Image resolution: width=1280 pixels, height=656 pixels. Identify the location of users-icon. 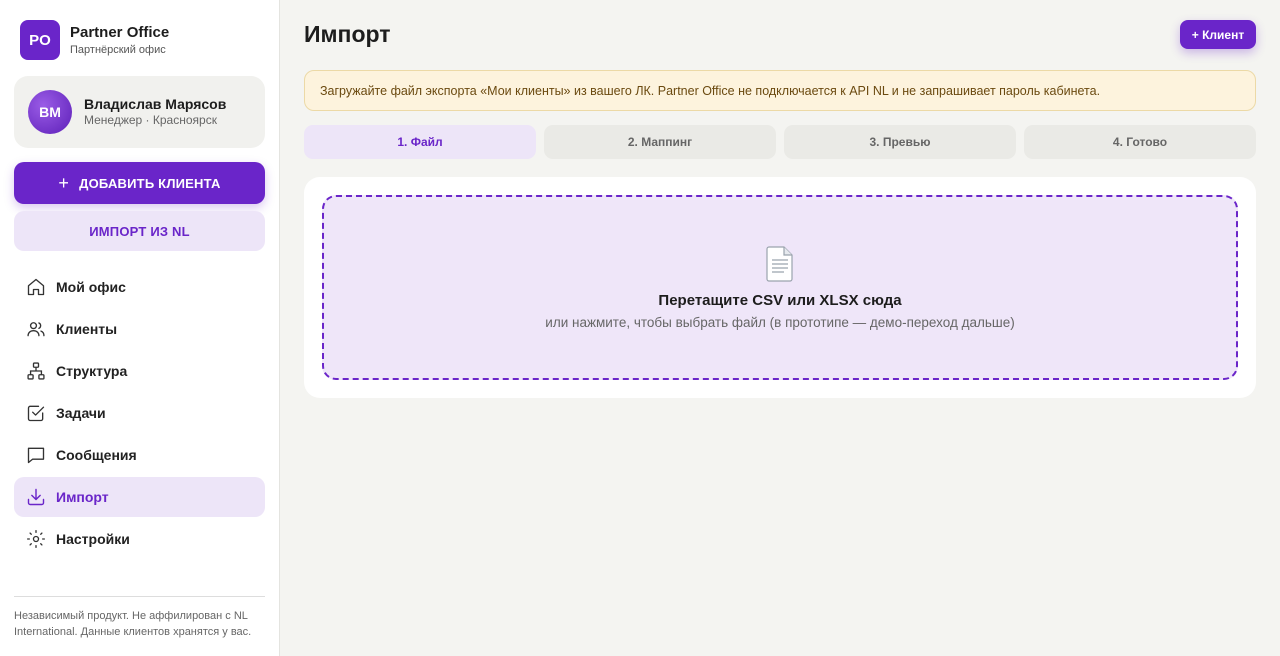
(36, 329).